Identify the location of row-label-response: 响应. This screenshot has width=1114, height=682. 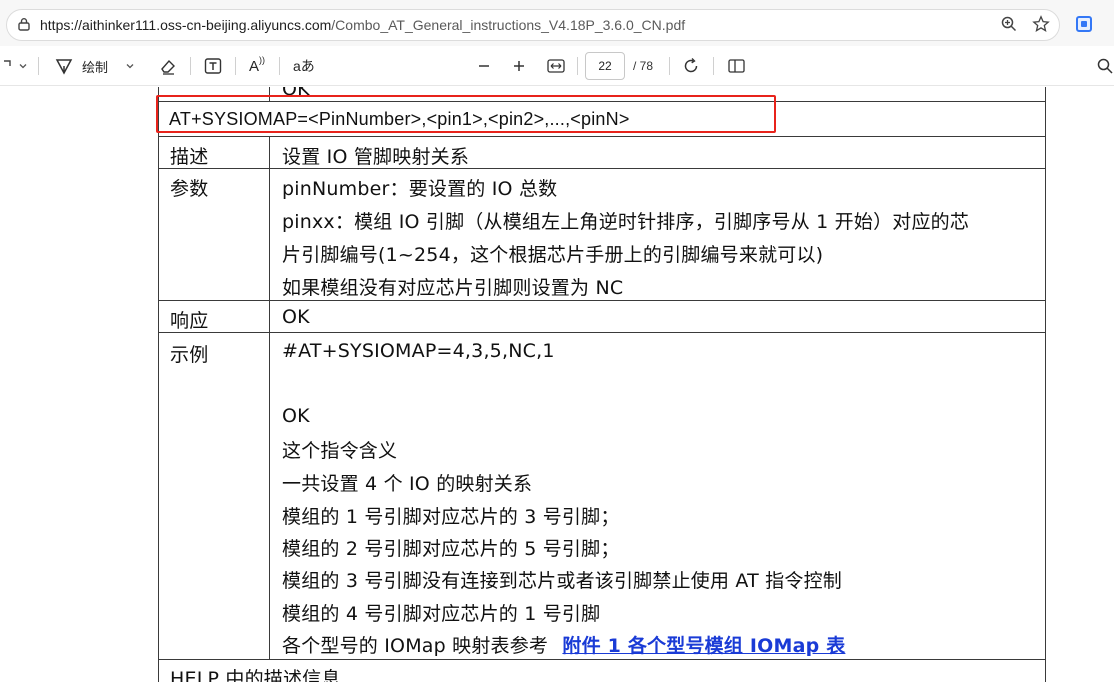
(189, 321).